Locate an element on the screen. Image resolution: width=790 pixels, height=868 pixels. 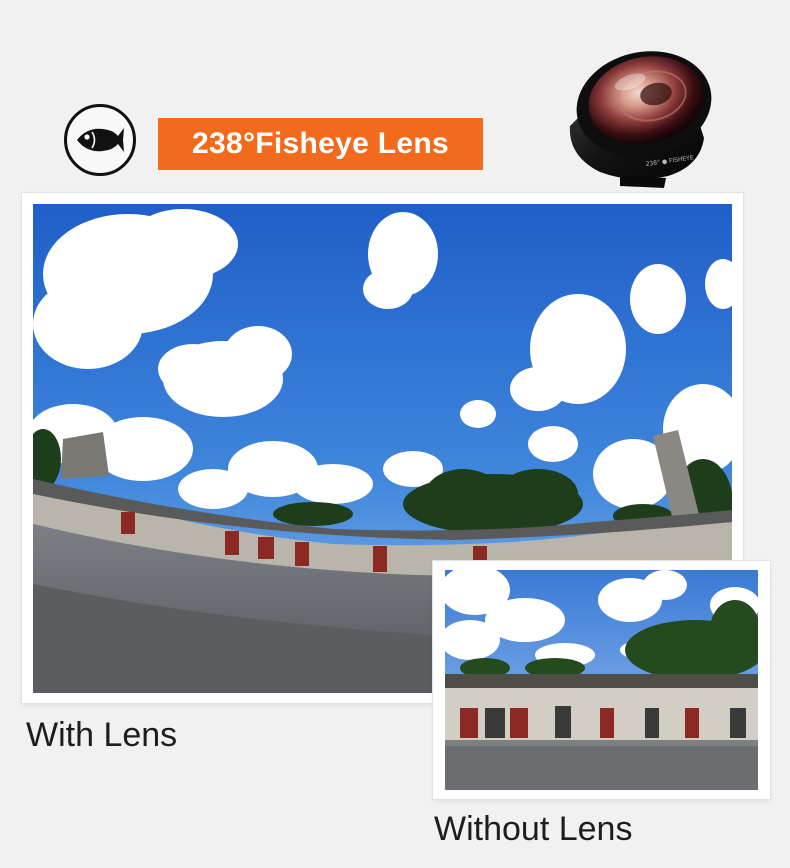
normal-village-photo is located at coordinates (601, 680).